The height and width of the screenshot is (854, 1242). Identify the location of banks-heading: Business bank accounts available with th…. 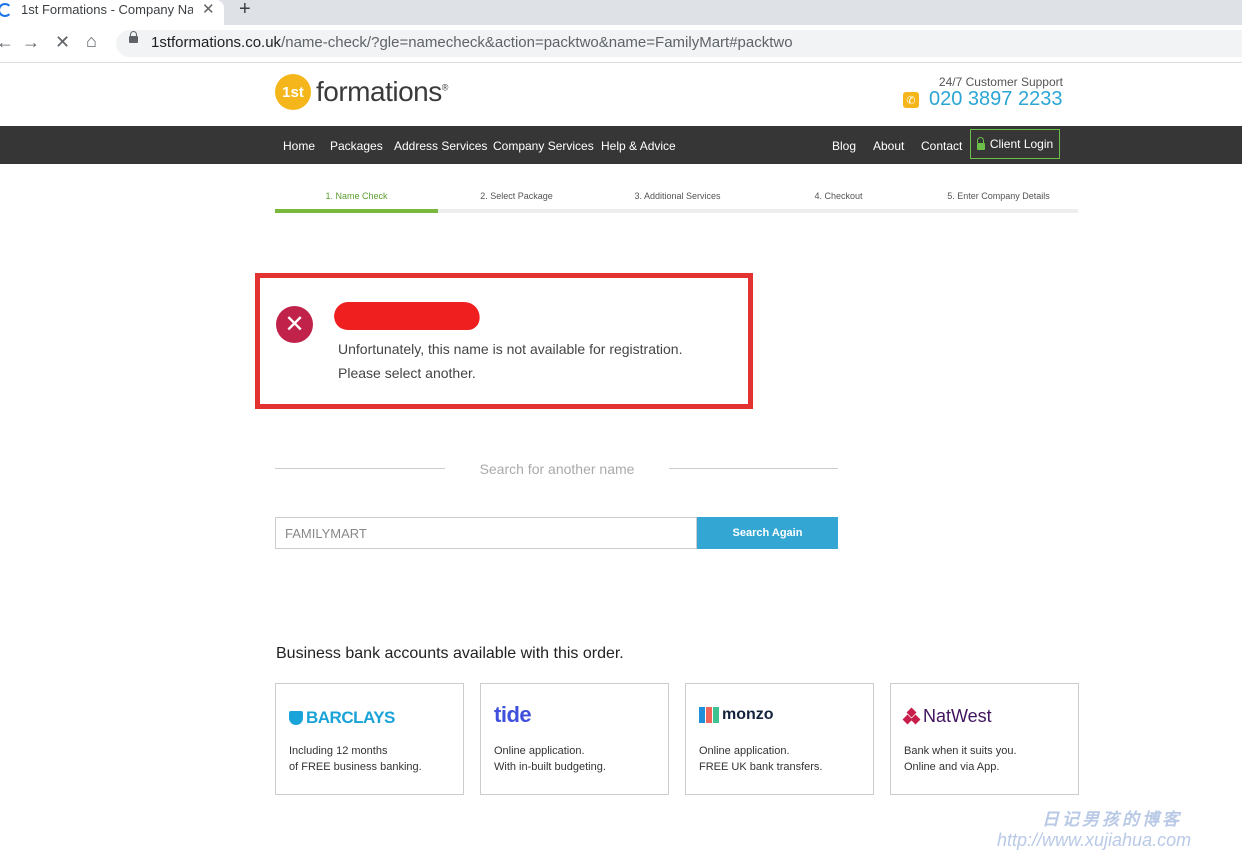
(450, 653).